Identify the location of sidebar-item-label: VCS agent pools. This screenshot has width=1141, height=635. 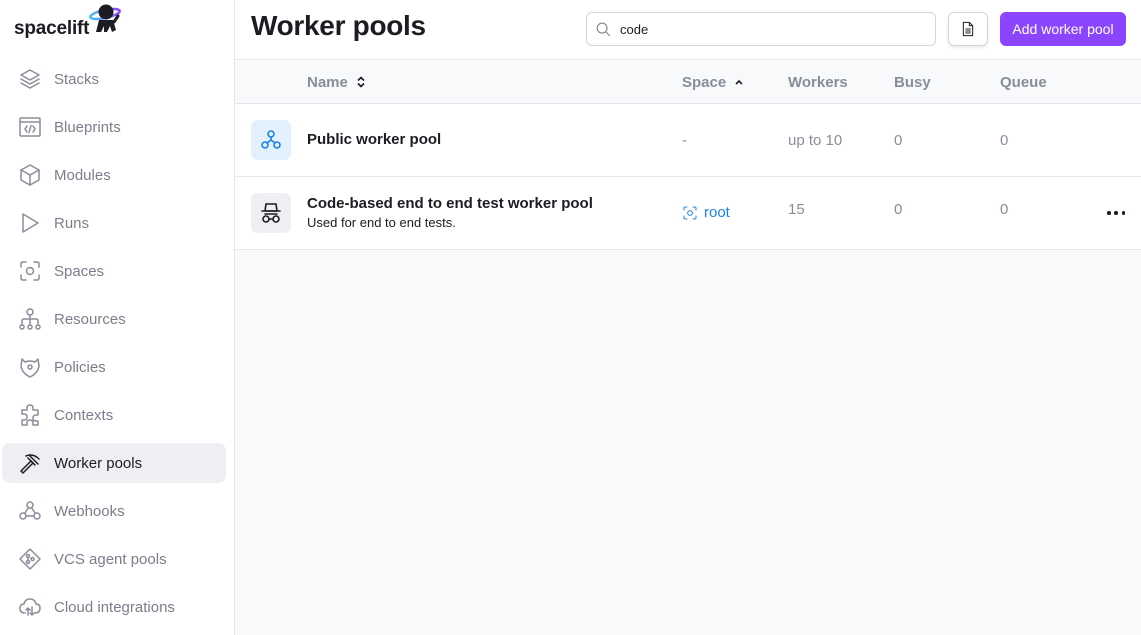
(110, 559).